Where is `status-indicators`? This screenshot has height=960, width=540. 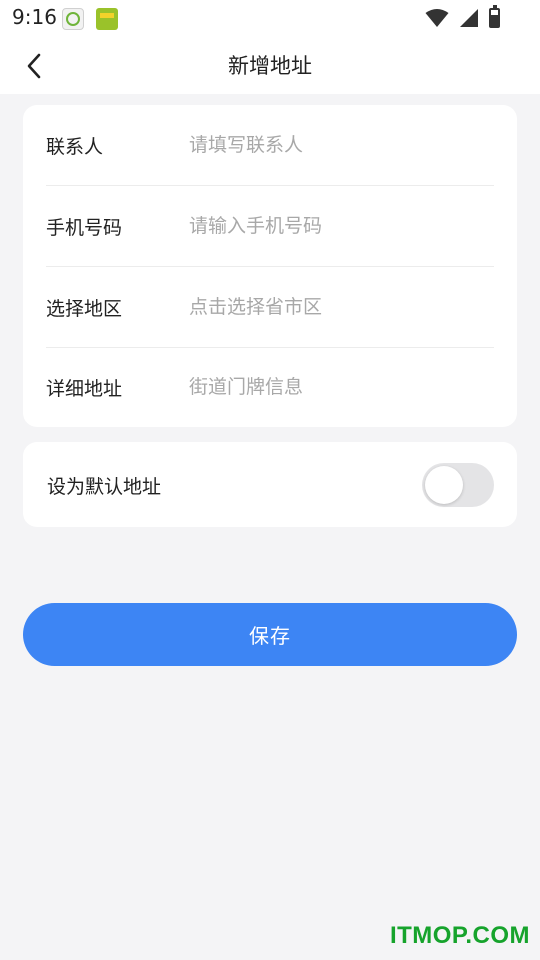
status-indicators is located at coordinates (462, 17).